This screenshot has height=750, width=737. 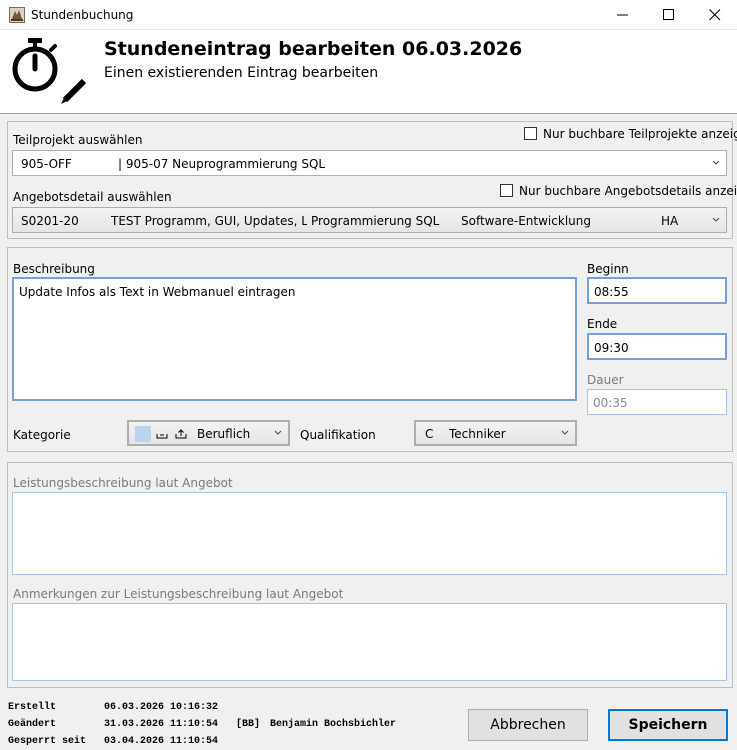 I want to click on angebotsdetail-desc: TEST Programm, GUI, Updates, Lize, so click(x=209, y=221).